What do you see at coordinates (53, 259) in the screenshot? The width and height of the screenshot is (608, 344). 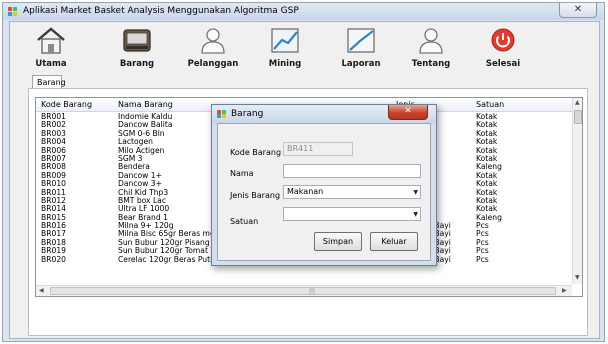 I see `cell-kode: BR020` at bounding box center [53, 259].